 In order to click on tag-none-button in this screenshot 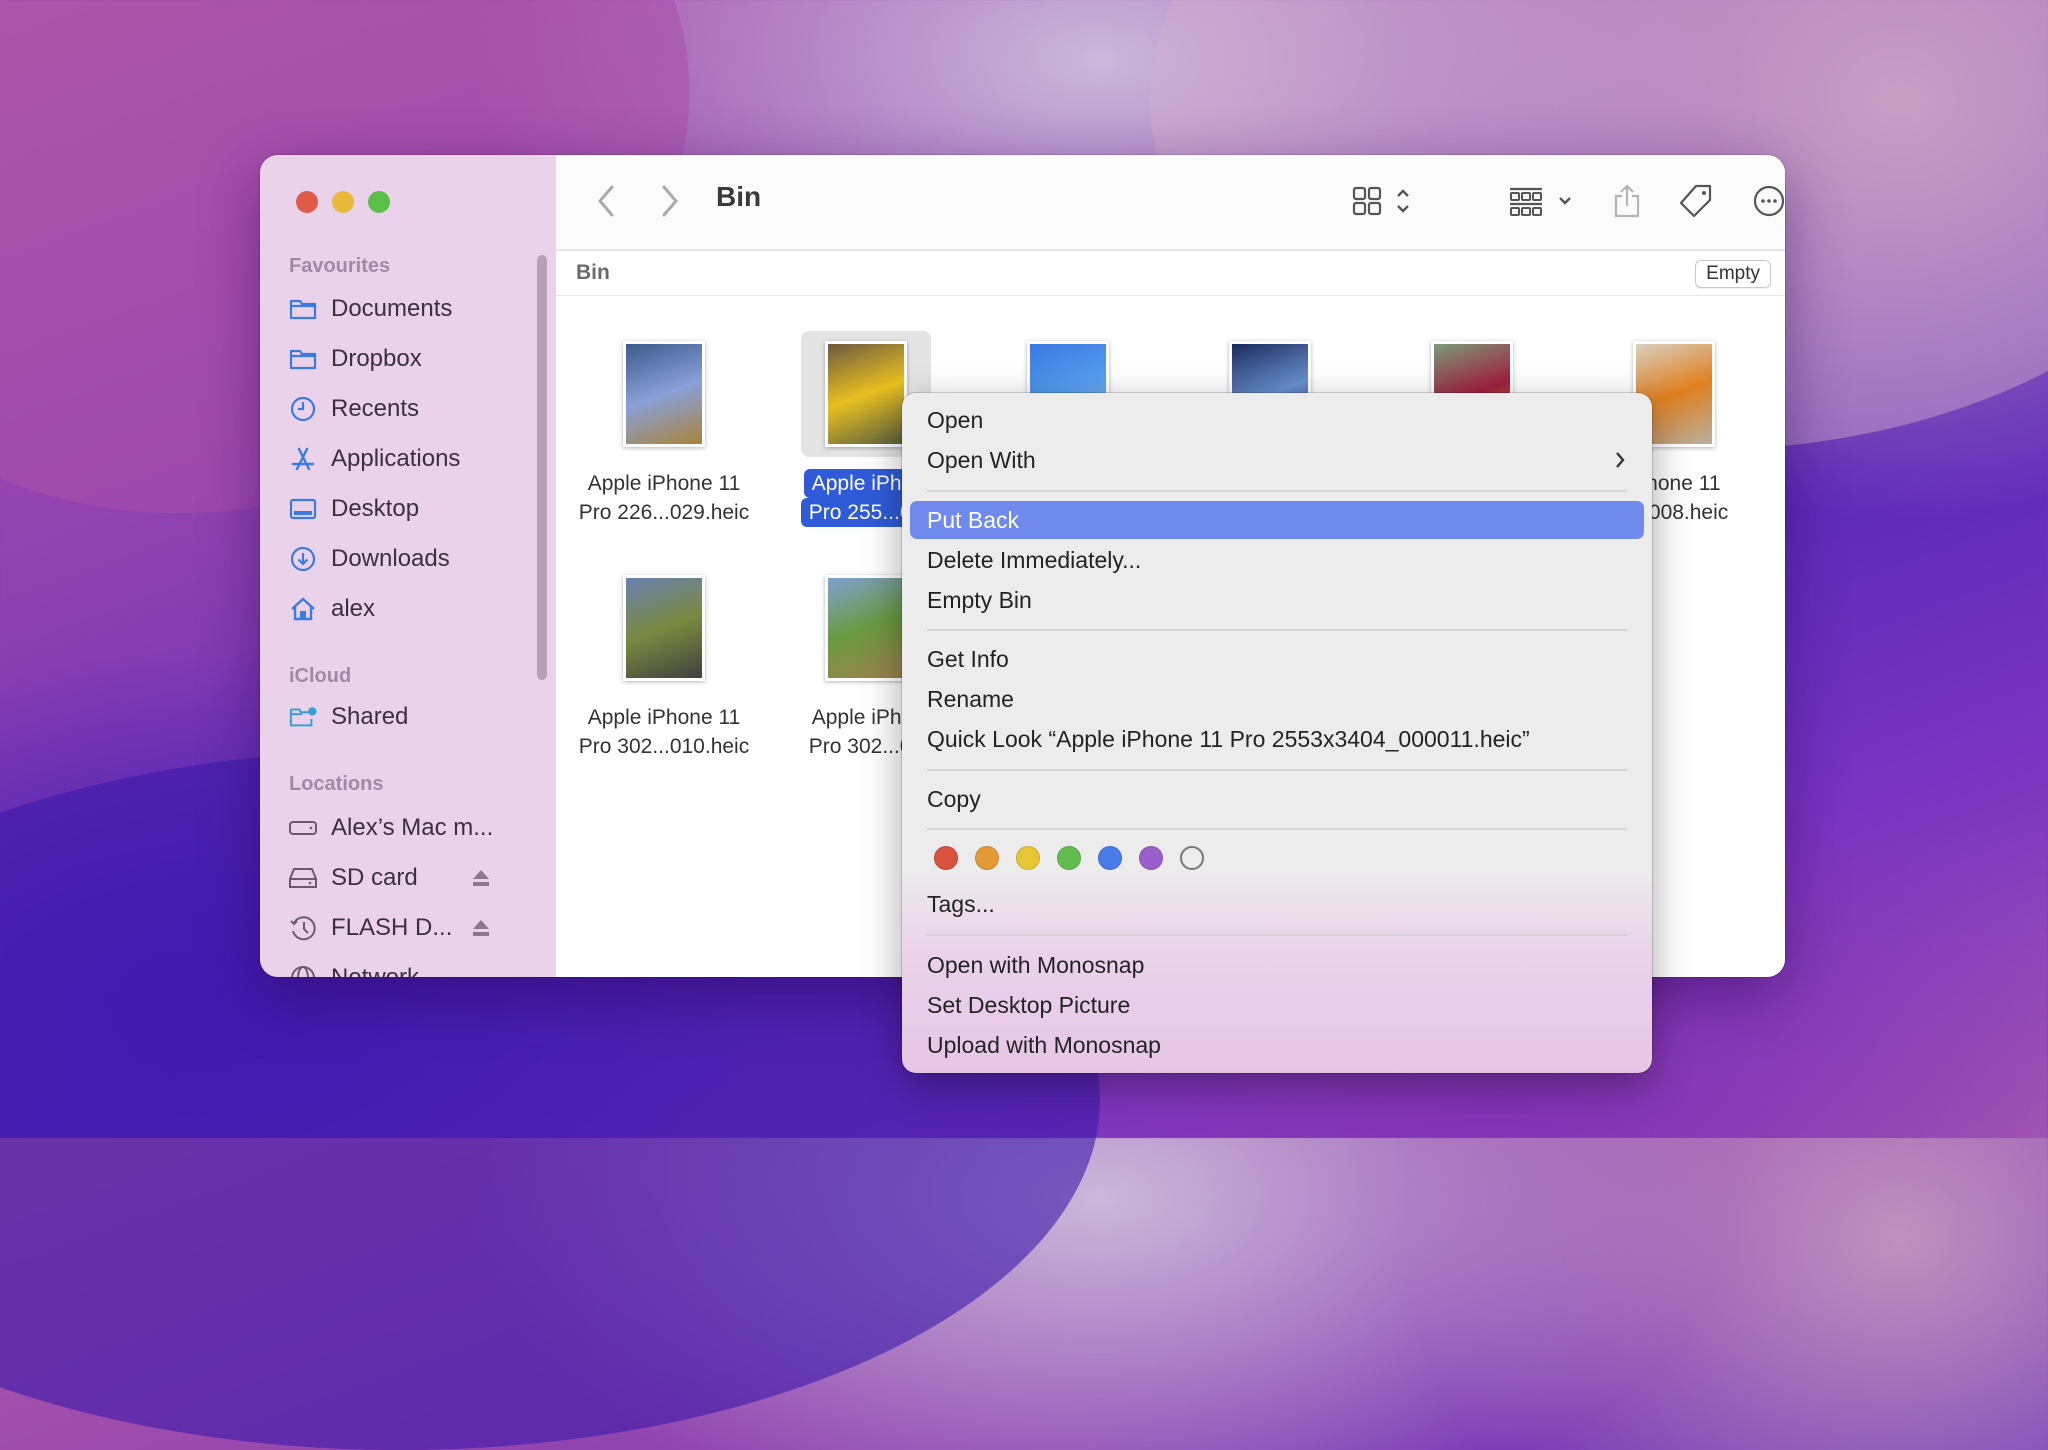, I will do `click(1192, 858)`.